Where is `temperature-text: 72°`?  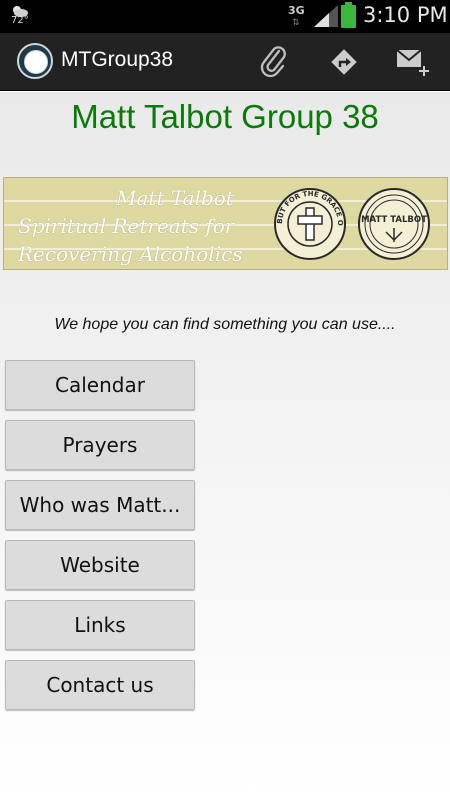
temperature-text: 72° is located at coordinates (20, 20).